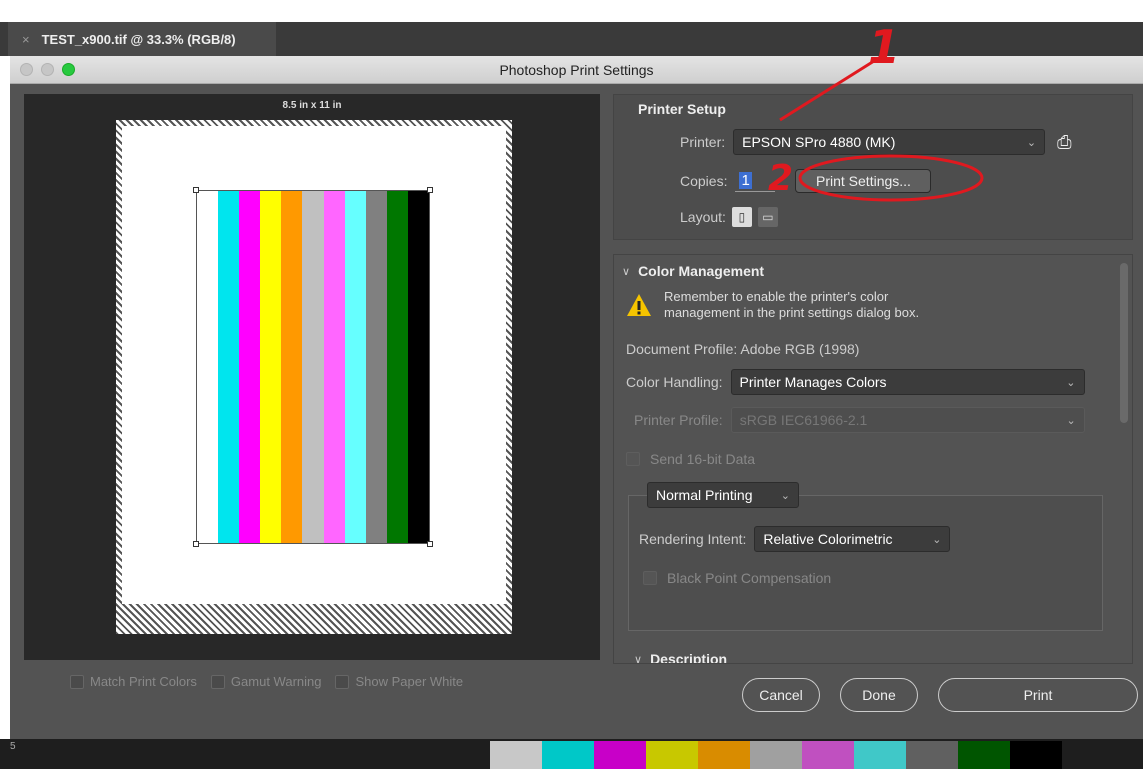  Describe the element at coordinates (803, 420) in the screenshot. I see `printer-profile-value: sRGB IEC61966-2.1` at that location.